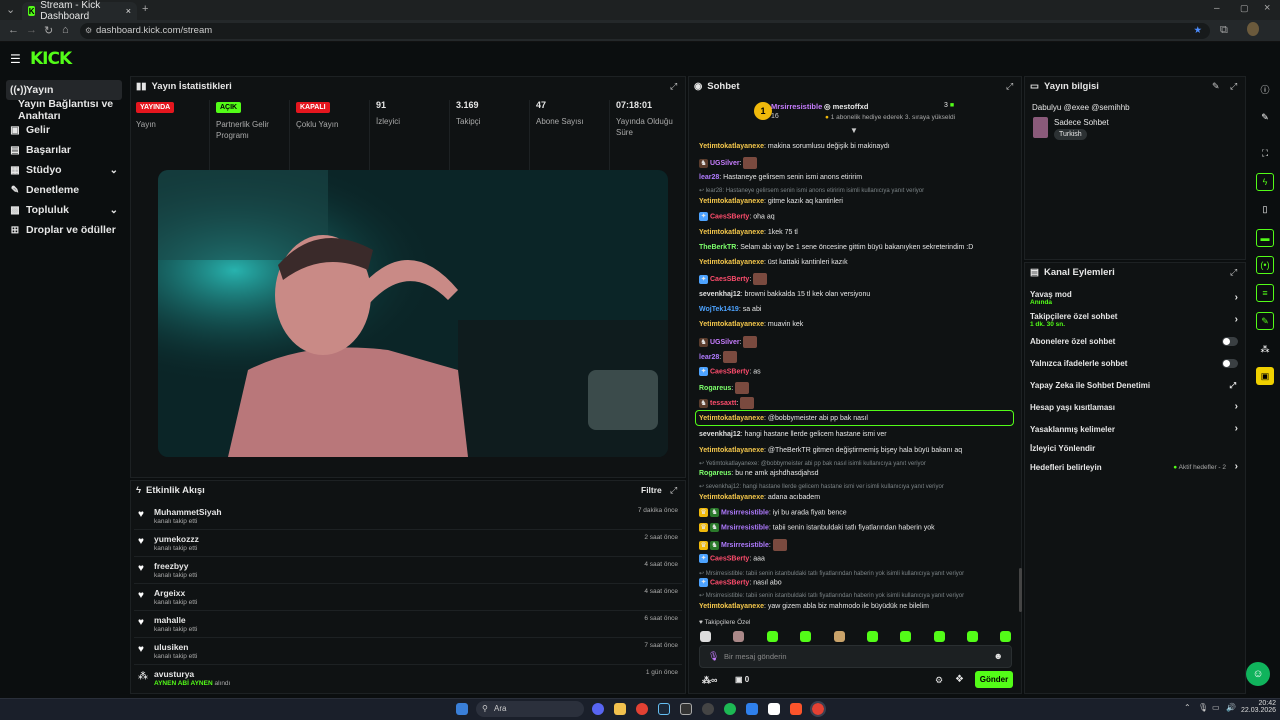  I want to click on edit-pencil-icon: ✎, so click(1216, 86).